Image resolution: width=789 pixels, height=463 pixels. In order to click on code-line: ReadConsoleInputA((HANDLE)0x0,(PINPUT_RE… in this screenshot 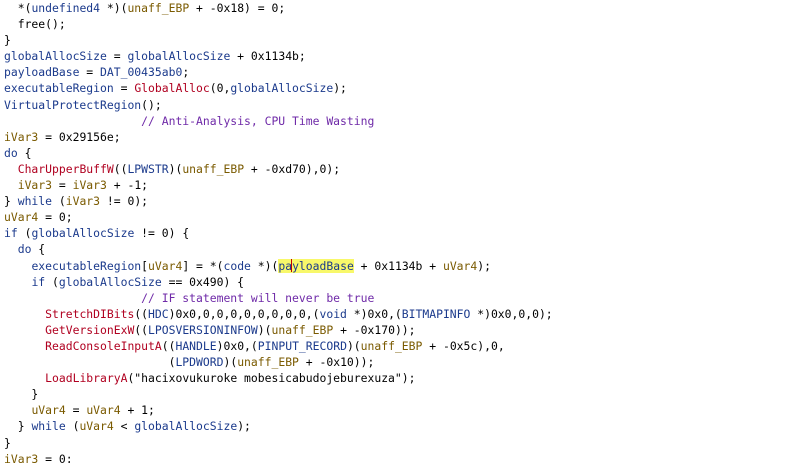, I will do `click(394, 346)`.